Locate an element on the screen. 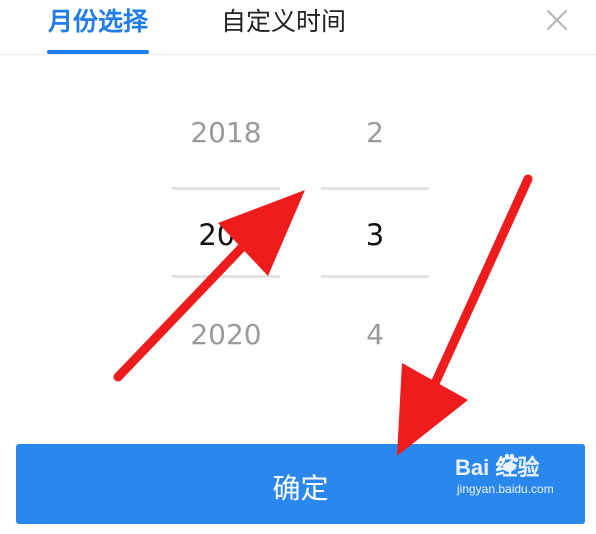  year-option-selected: 201 is located at coordinates (226, 235).